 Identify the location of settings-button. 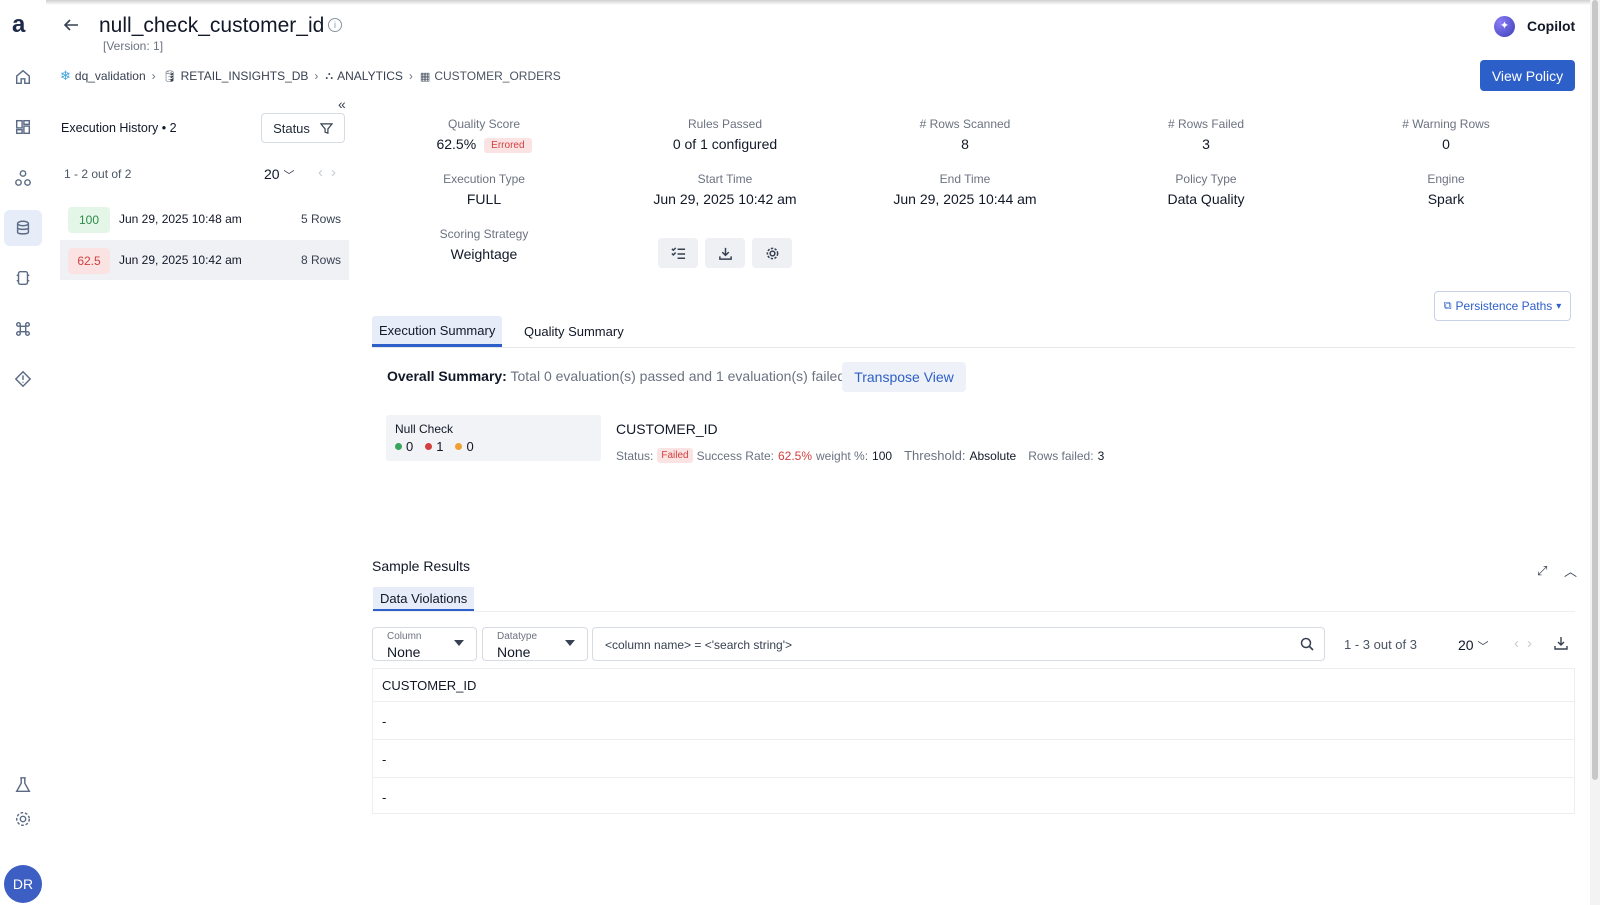
(772, 253).